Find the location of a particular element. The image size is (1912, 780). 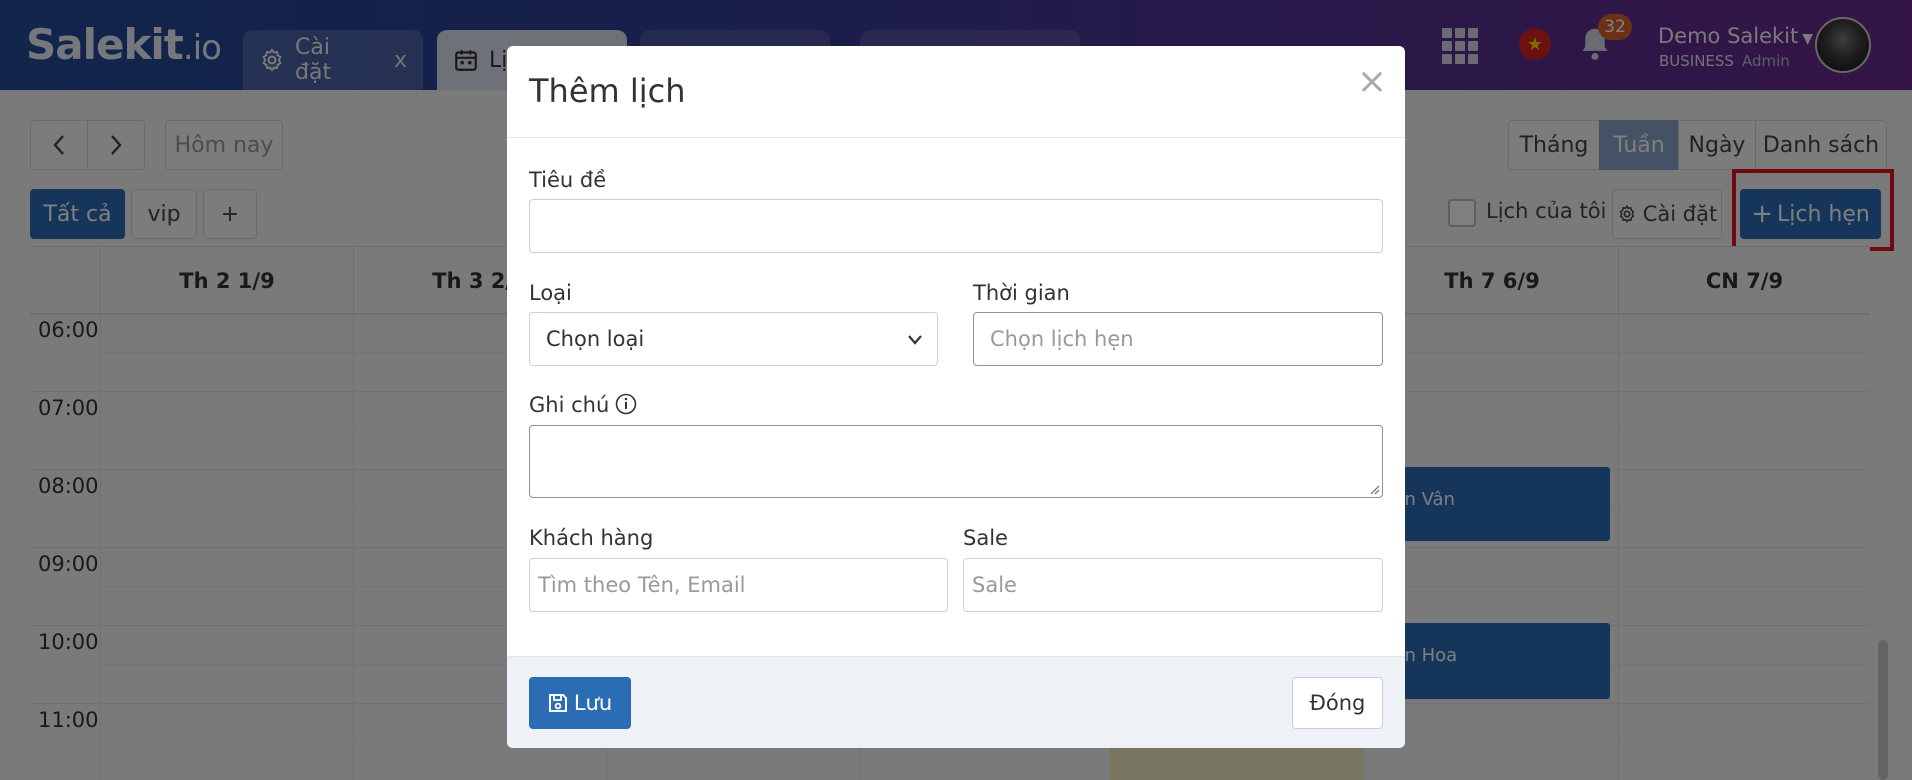

type-select: Chọn loại is located at coordinates (733, 339).